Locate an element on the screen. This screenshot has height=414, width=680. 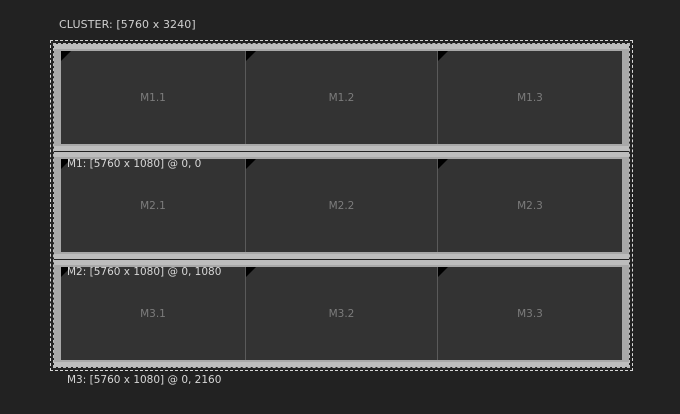
screen-label: M3.2 is located at coordinates (341, 313).